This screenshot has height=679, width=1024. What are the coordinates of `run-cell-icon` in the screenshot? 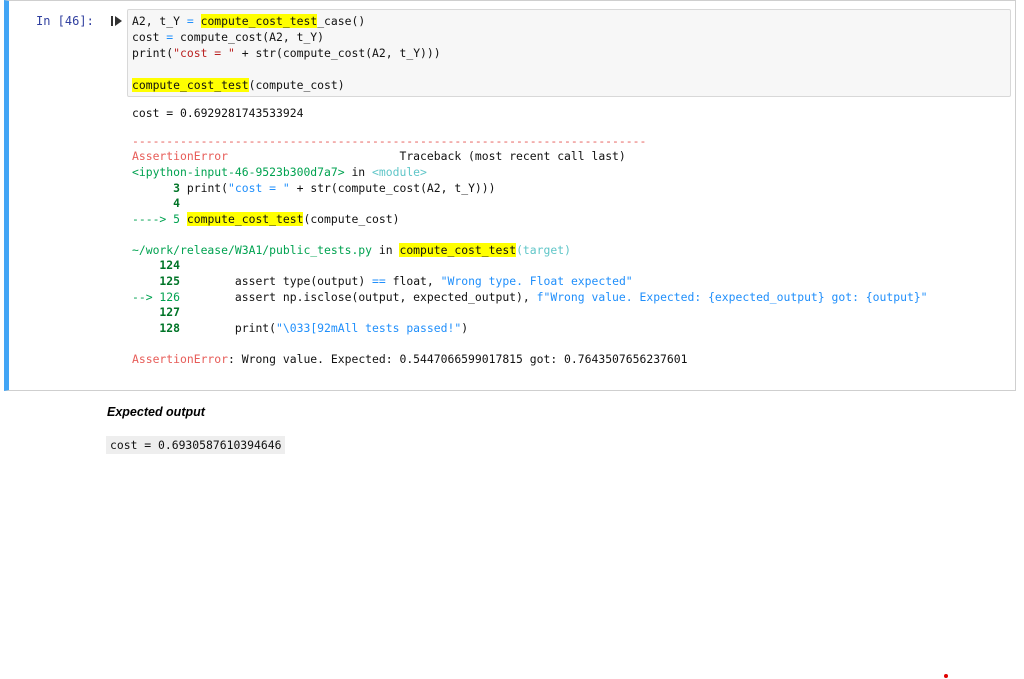 It's located at (117, 21).